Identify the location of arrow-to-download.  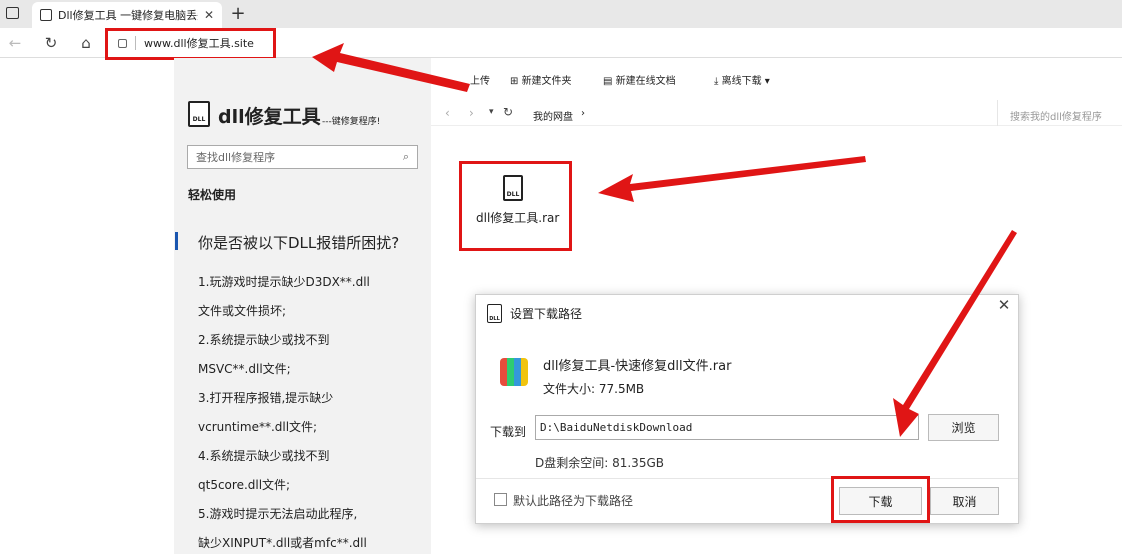
(955, 333).